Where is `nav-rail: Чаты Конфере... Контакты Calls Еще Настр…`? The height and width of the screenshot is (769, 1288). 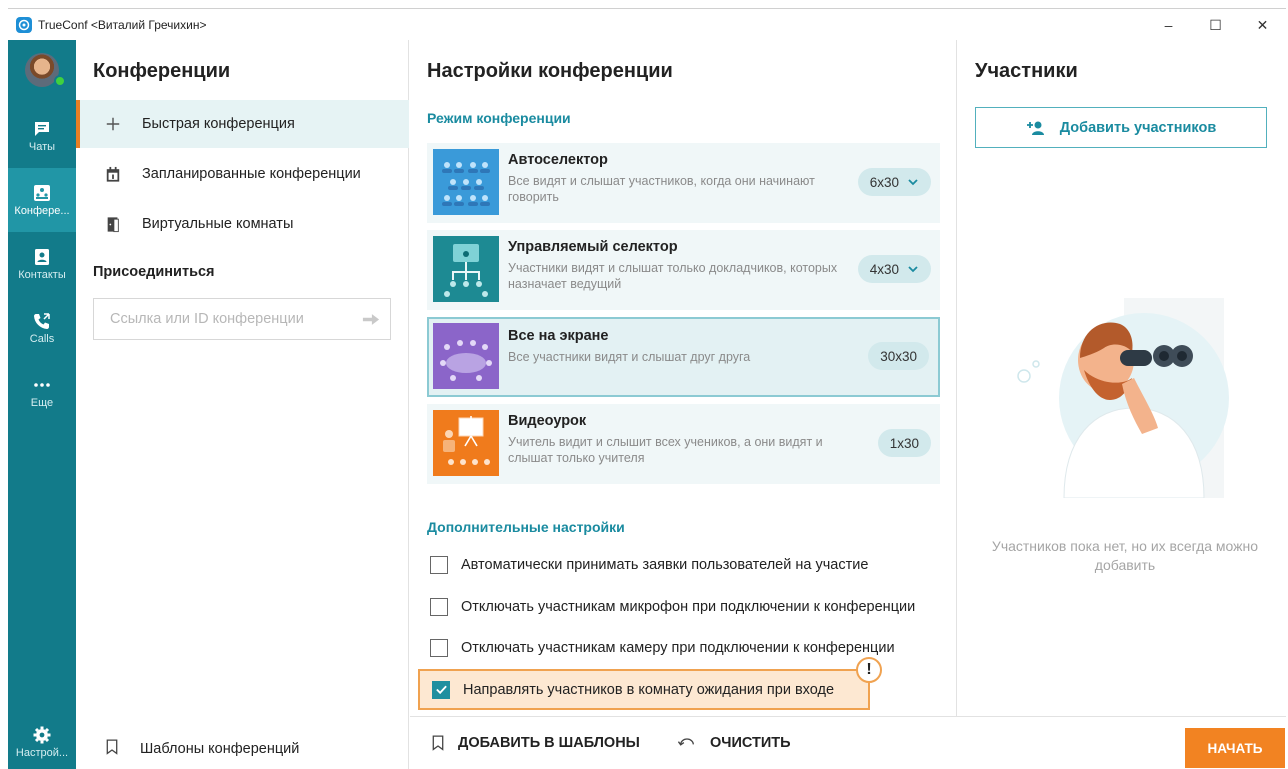 nav-rail: Чаты Конфере... Контакты Calls Еще Настр… is located at coordinates (42, 404).